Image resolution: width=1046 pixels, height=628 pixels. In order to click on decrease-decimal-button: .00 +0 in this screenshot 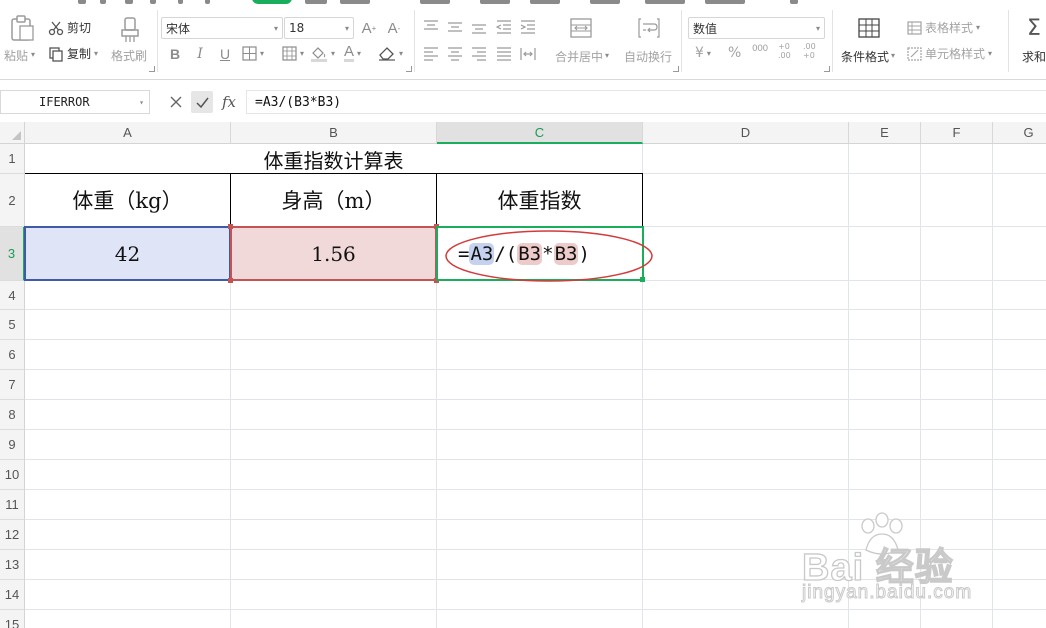, I will do `click(813, 51)`.